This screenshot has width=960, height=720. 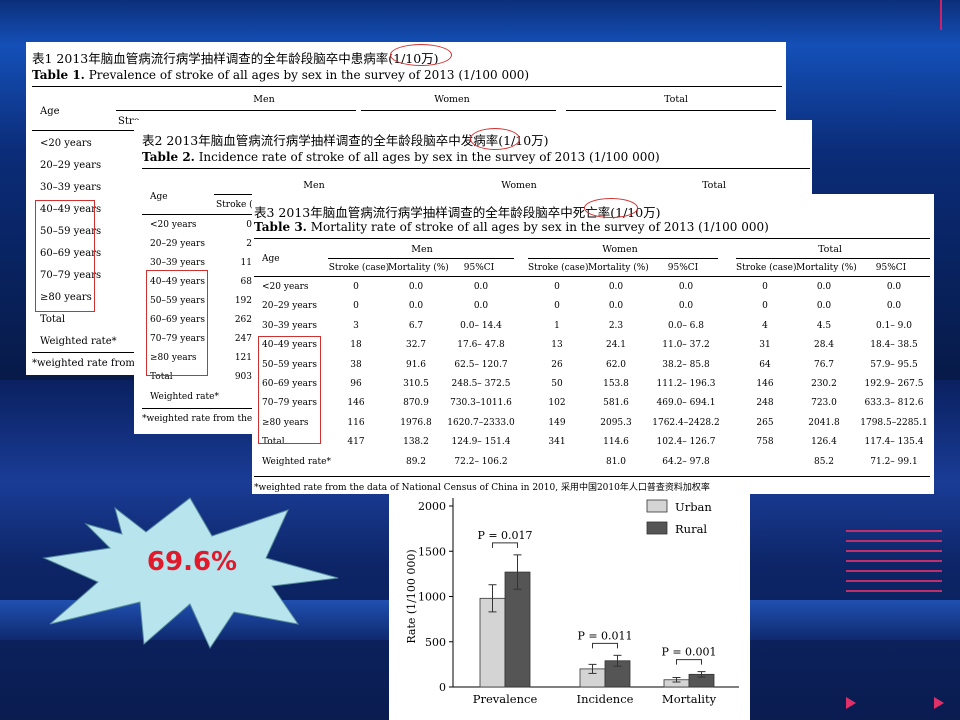 What do you see at coordinates (505, 699) in the screenshot?
I see `x-tick-label: Prevalence` at bounding box center [505, 699].